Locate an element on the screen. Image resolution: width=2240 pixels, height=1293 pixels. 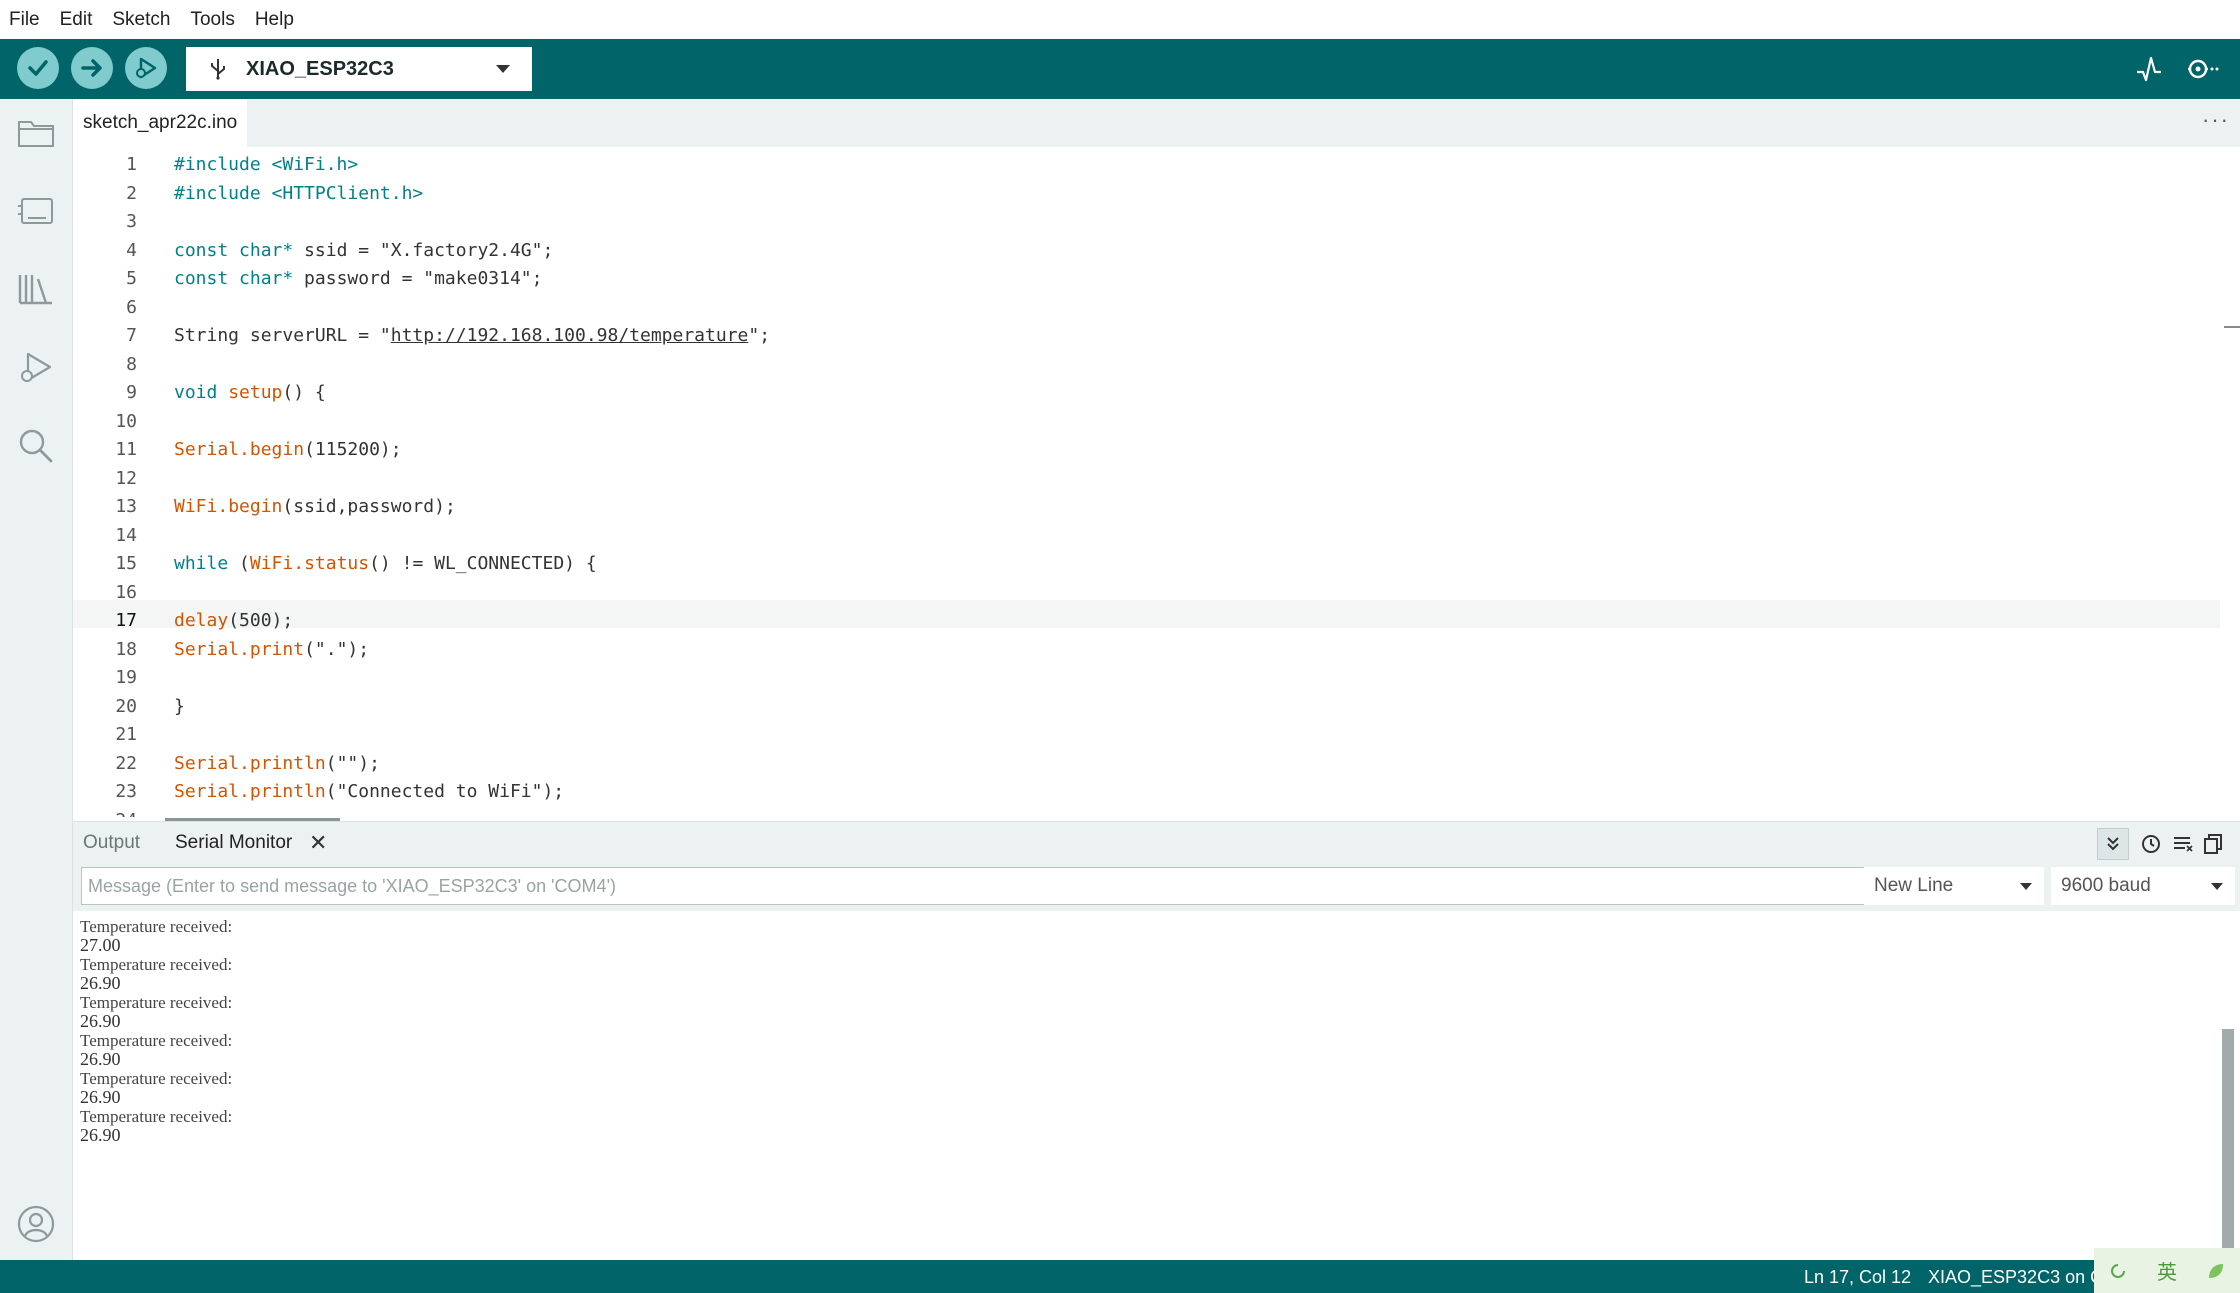
code-line: } is located at coordinates (179, 706).